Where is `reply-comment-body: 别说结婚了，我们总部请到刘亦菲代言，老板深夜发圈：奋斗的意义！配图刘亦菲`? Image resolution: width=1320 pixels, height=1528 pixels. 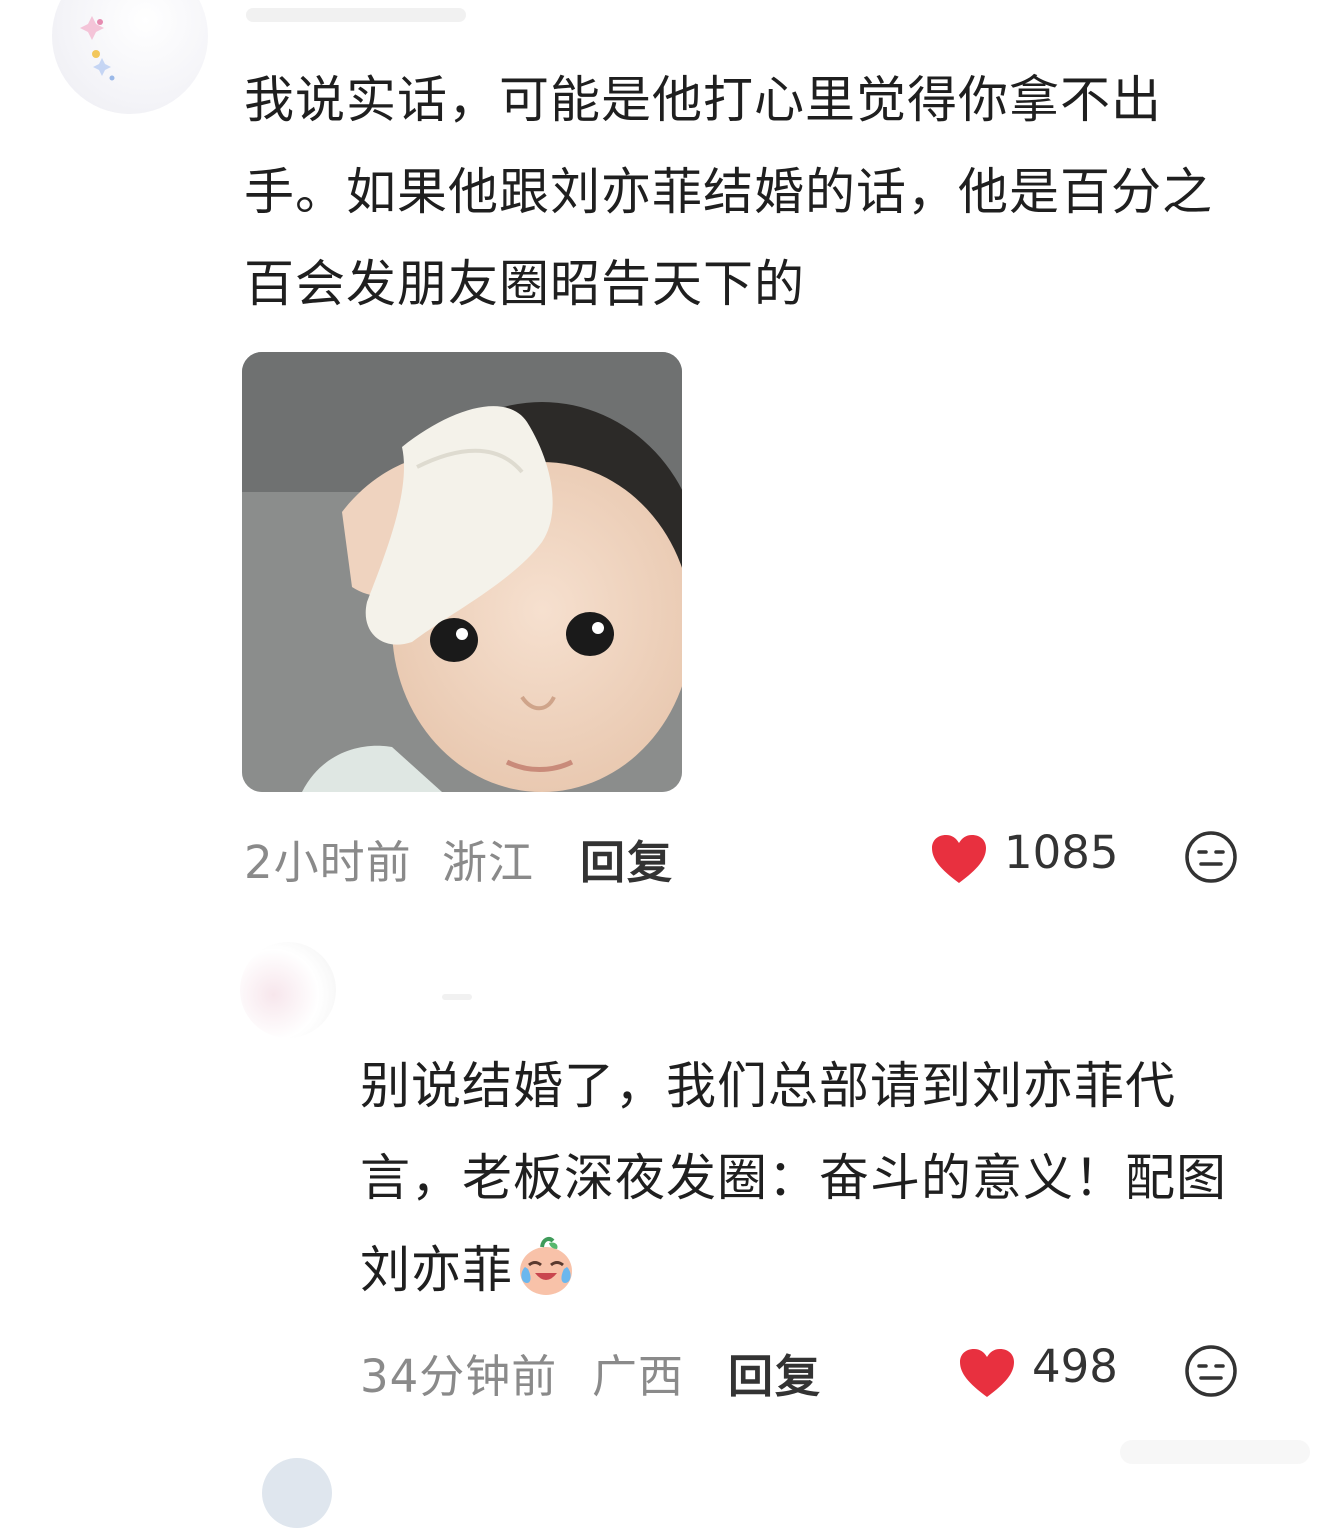
reply-comment-body: 别说结婚了，我们总部请到刘亦菲代言，老板深夜发圈：奋斗的意义！配图刘亦菲 is located at coordinates (793, 1178).